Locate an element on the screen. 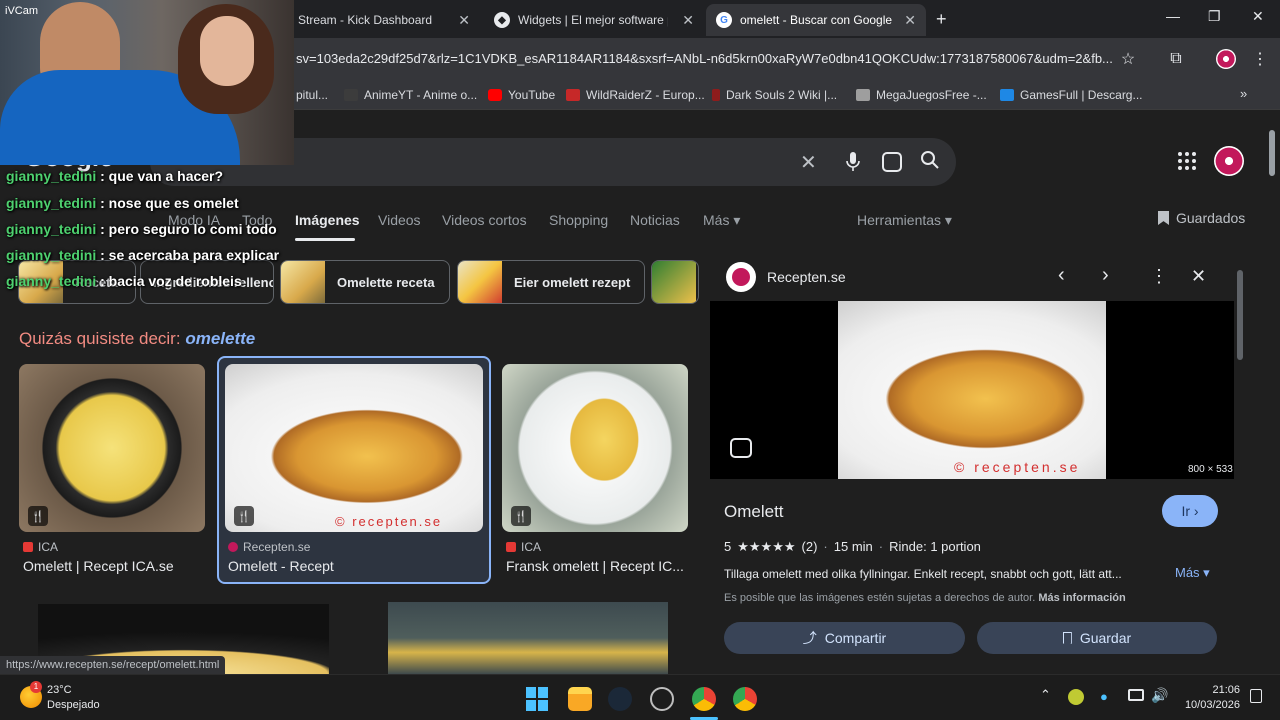 This screenshot has width=1280, height=720. close-panel-icon: ✕ is located at coordinates (1198, 276).